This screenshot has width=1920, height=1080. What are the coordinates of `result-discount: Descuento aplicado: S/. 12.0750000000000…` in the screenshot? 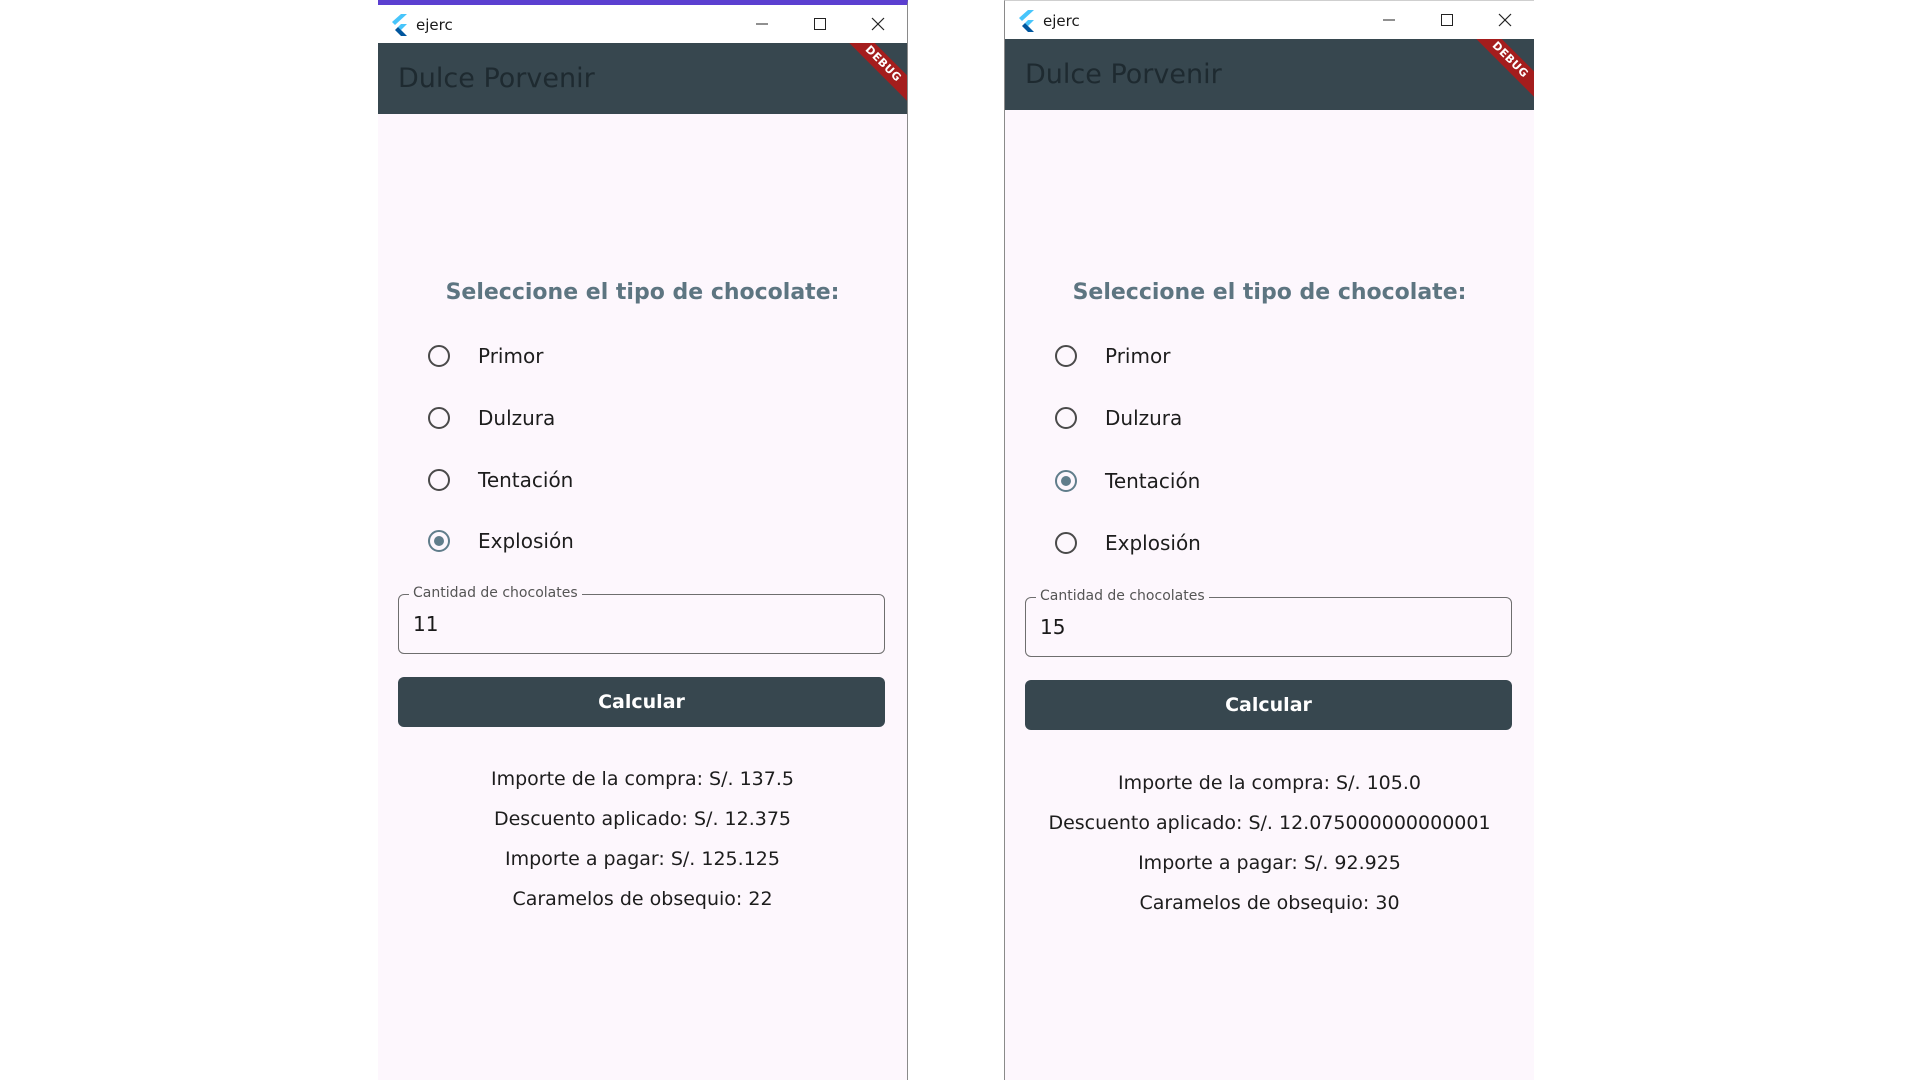 It's located at (1269, 823).